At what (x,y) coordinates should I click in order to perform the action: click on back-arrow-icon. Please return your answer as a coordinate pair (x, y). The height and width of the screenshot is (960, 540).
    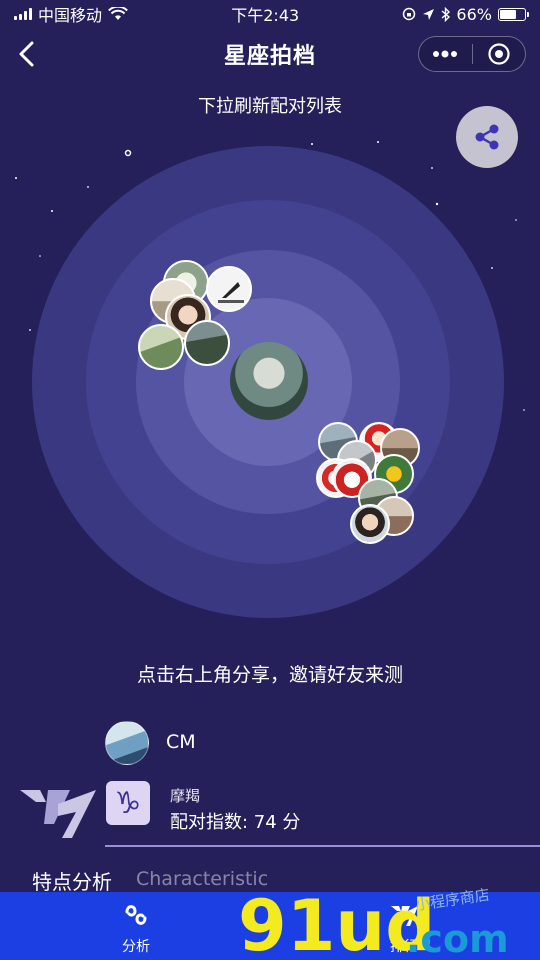
    Looking at the image, I should click on (28, 54).